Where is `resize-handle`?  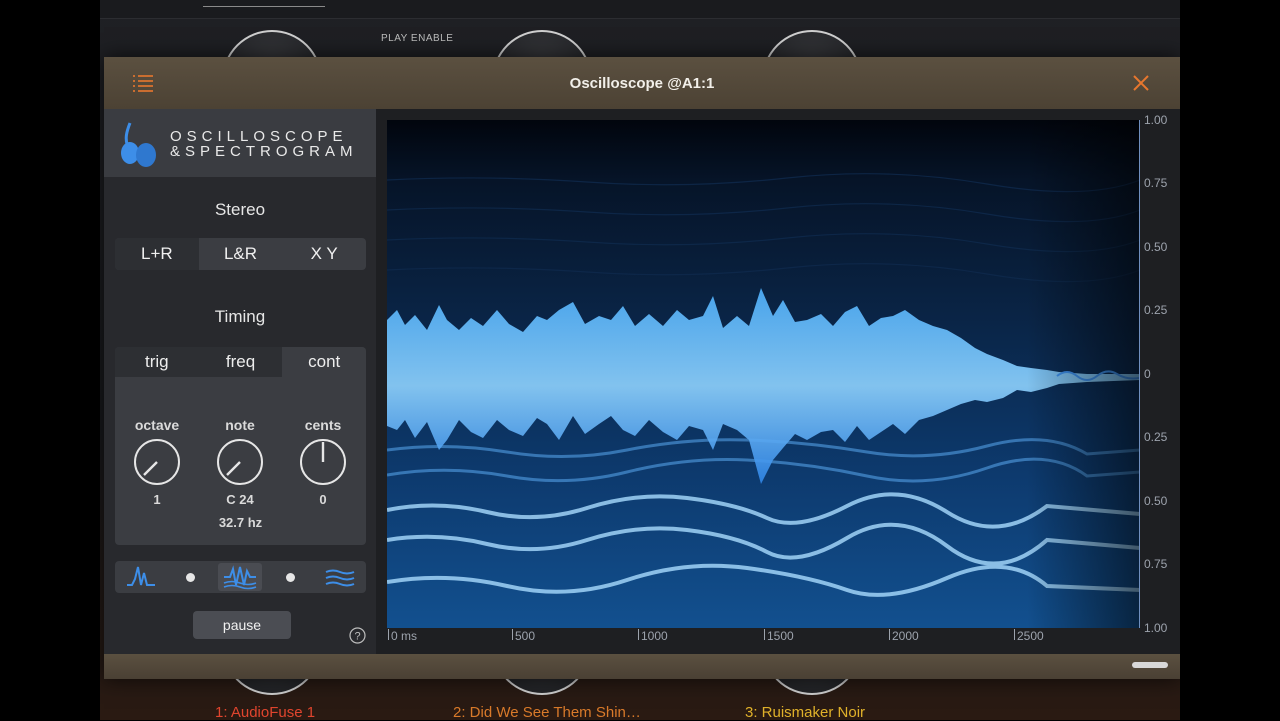 resize-handle is located at coordinates (1150, 665).